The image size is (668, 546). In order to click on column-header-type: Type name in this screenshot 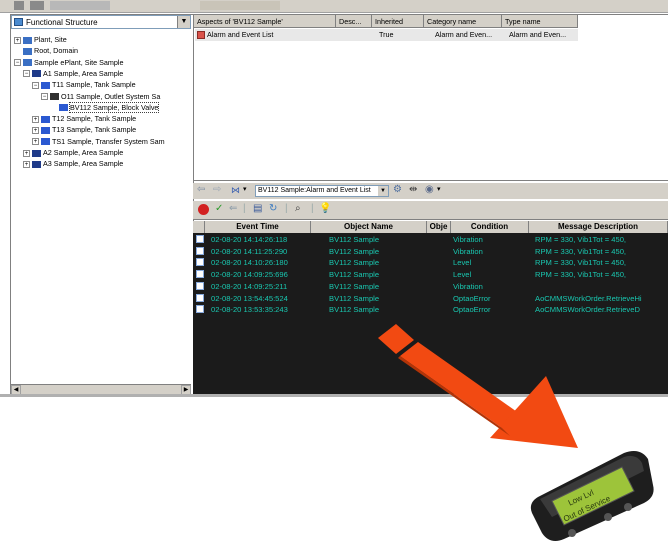, I will do `click(540, 21)`.